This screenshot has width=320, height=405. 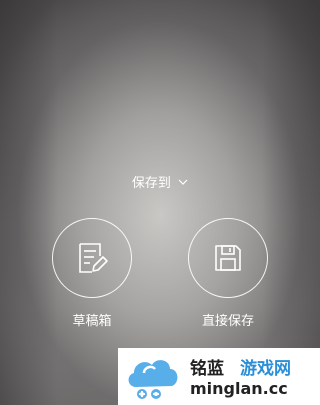 What do you see at coordinates (227, 321) in the screenshot?
I see `save-directly-label: 直接保存` at bounding box center [227, 321].